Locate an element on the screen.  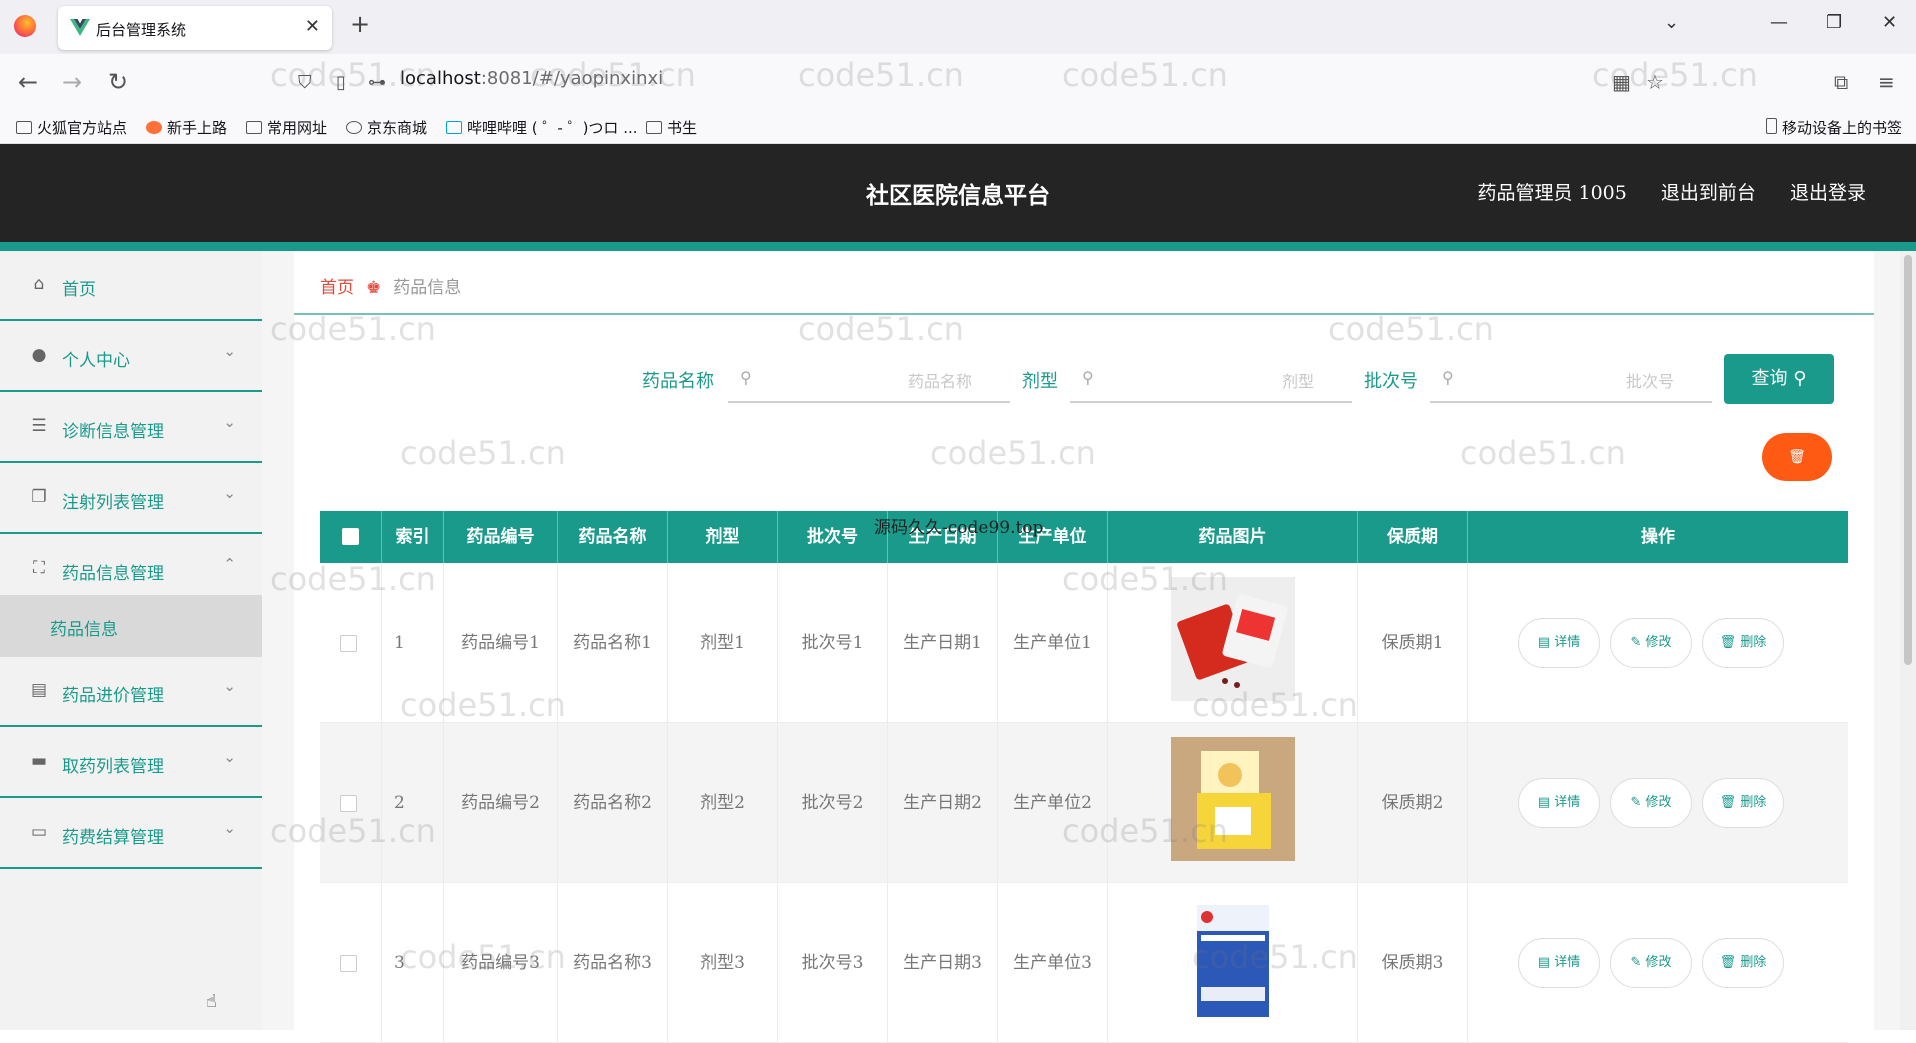
breadcrumb-home: 首页 is located at coordinates (337, 288).